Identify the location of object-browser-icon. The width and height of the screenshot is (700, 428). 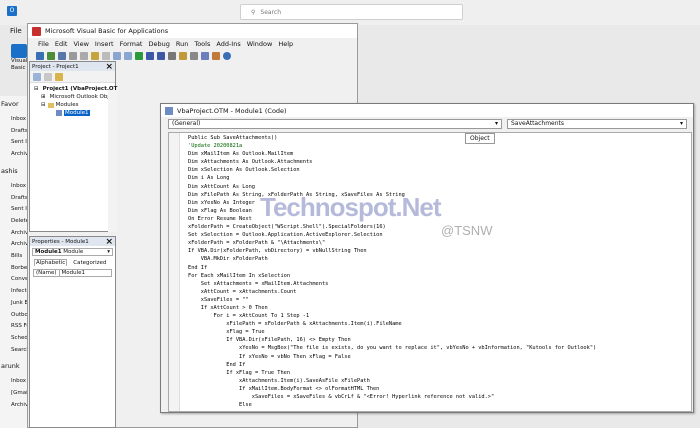
(205, 55).